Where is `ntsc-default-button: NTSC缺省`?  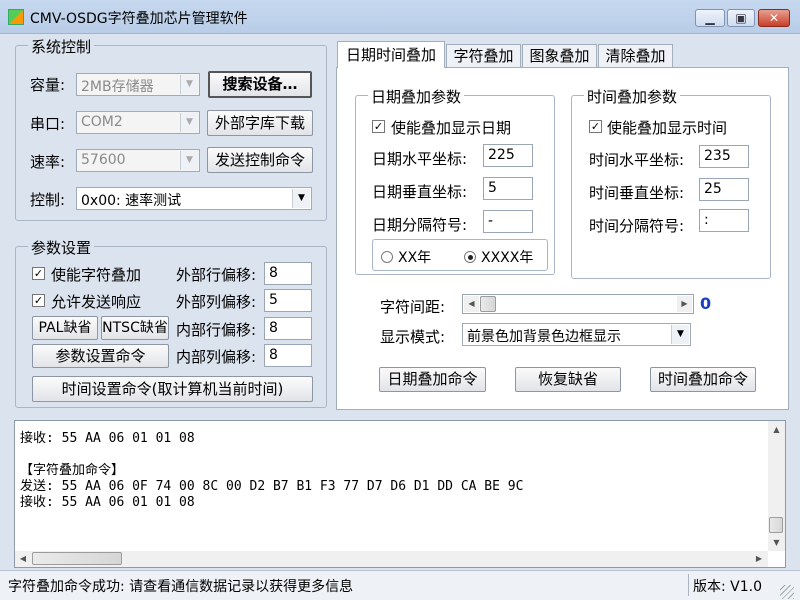 ntsc-default-button: NTSC缺省 is located at coordinates (135, 328).